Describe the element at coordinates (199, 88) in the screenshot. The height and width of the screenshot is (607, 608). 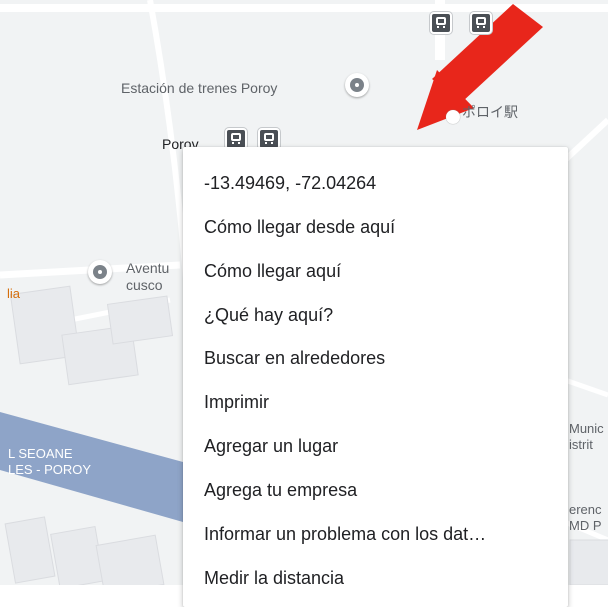
I see `map-label-station: Estación de trenes Poroy` at that location.